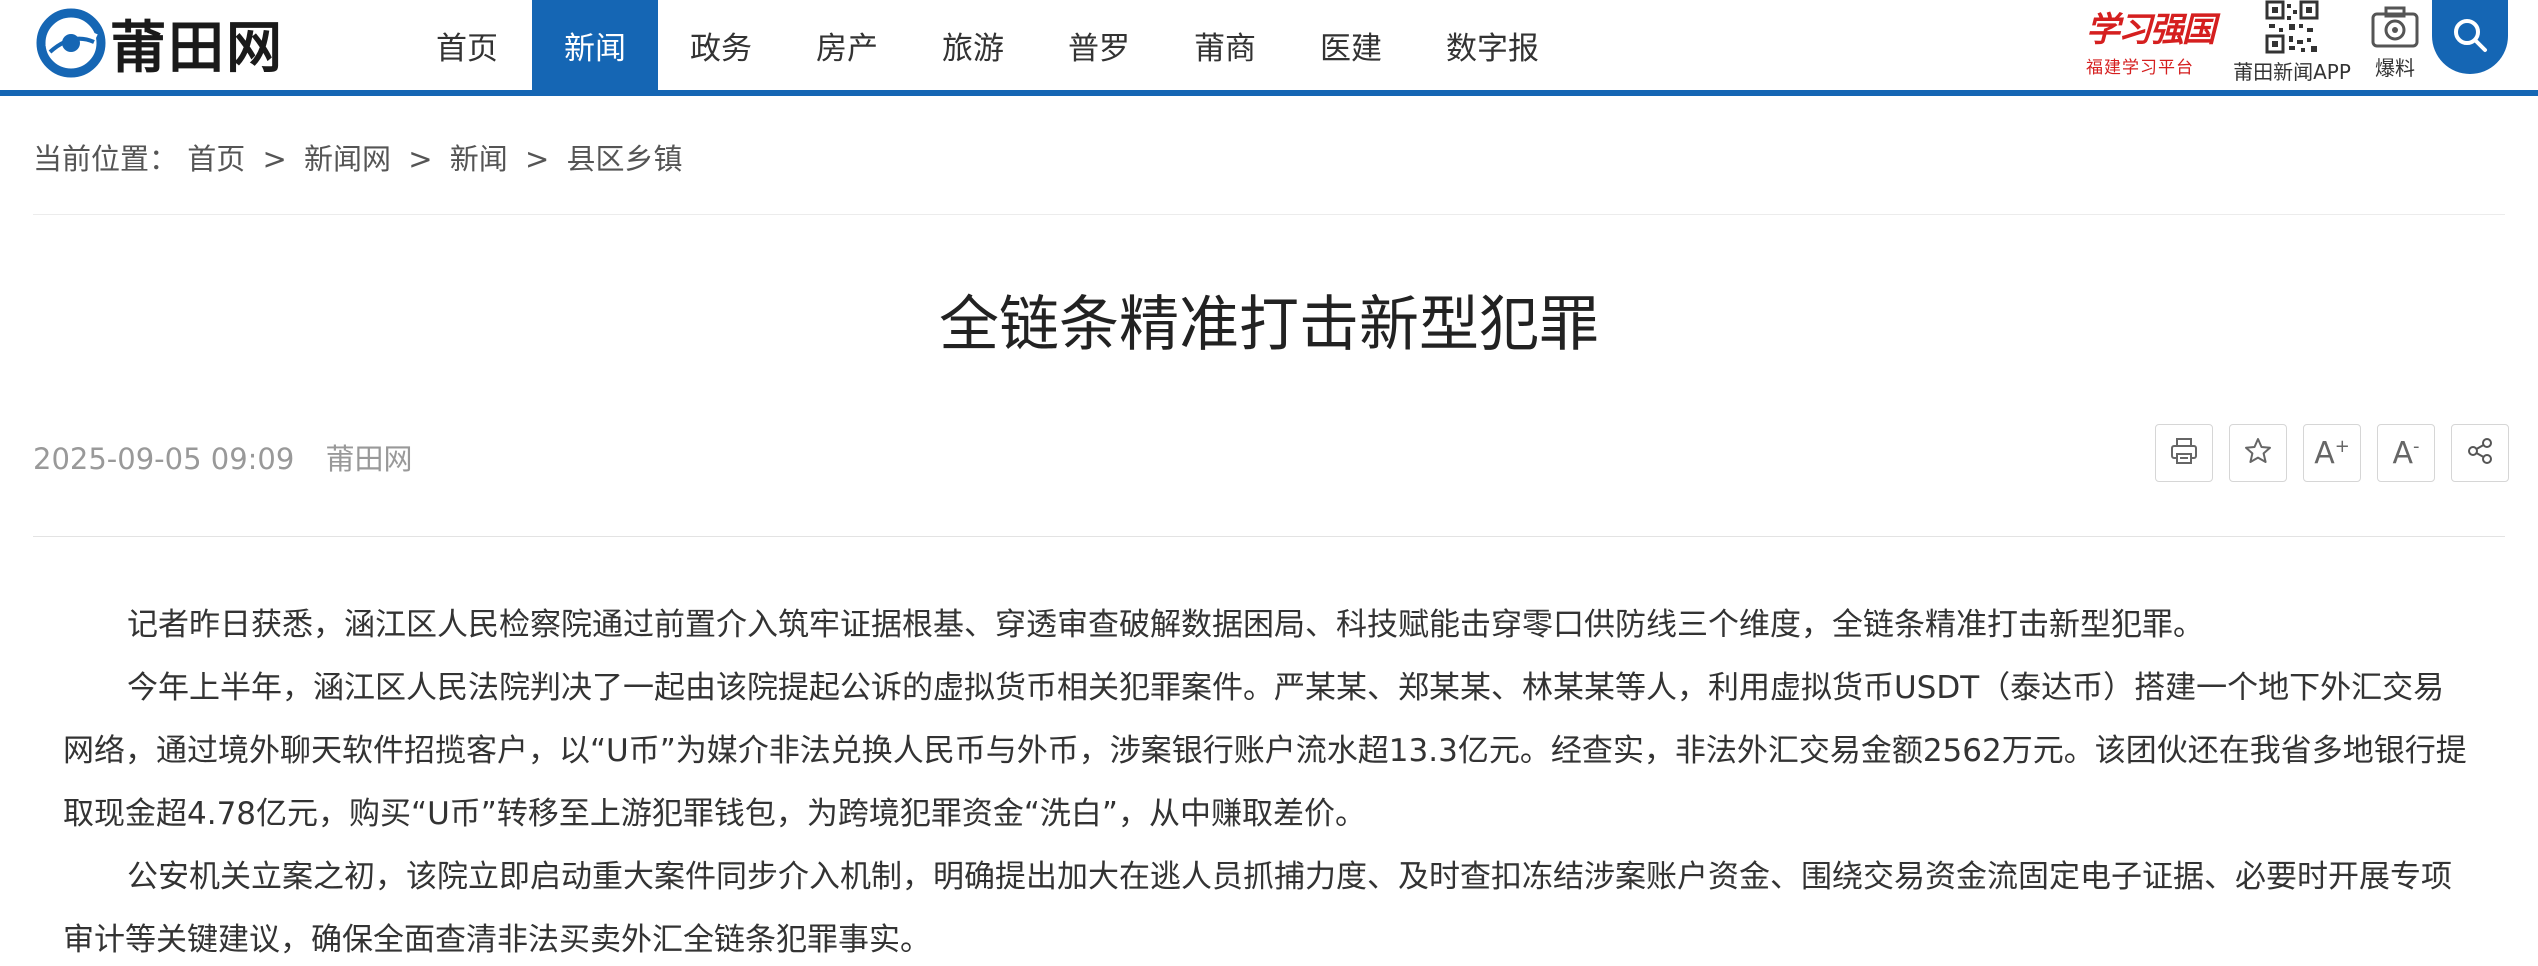  What do you see at coordinates (625, 159) in the screenshot?
I see `breadcrumb-item-county: 县区乡镇` at bounding box center [625, 159].